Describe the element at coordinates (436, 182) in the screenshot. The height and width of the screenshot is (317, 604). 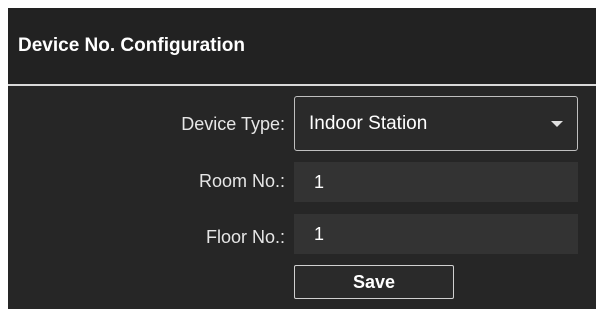
I see `room-no-input` at that location.